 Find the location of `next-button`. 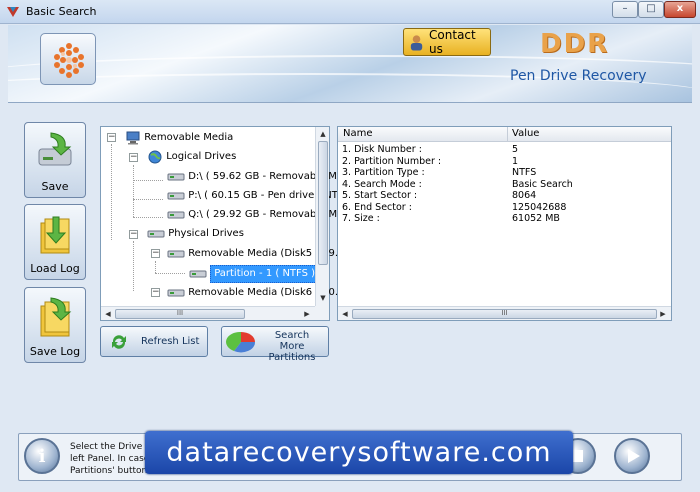

next-button is located at coordinates (632, 456).